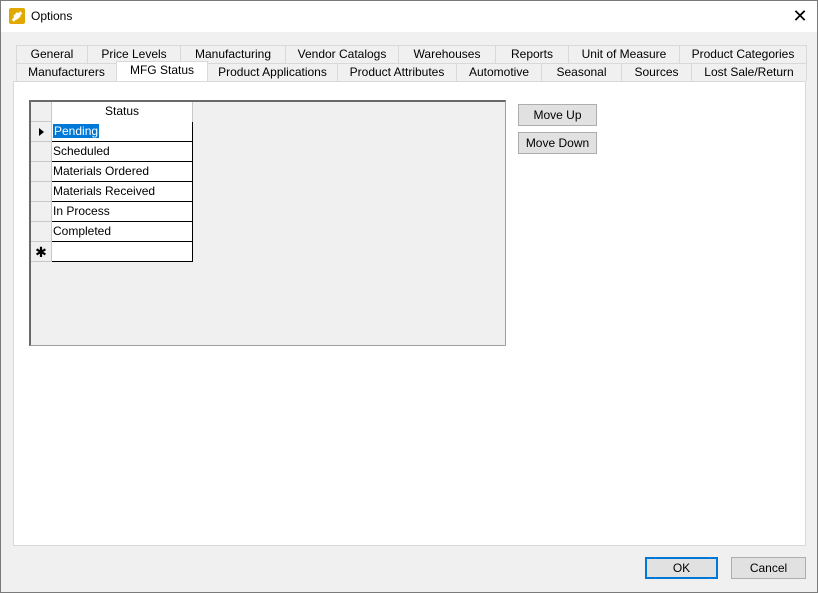 The image size is (818, 593). I want to click on tab-manufacturers: Manufacturers, so click(66, 72).